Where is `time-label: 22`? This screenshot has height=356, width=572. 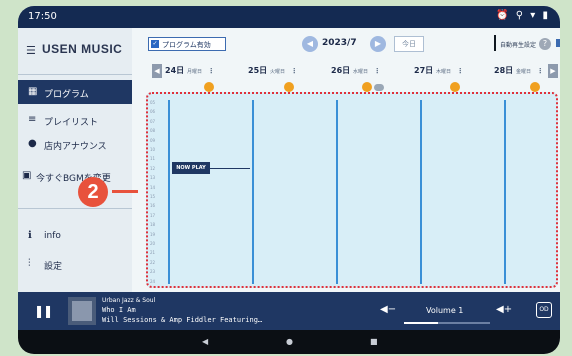 time-label: 22 is located at coordinates (153, 262).